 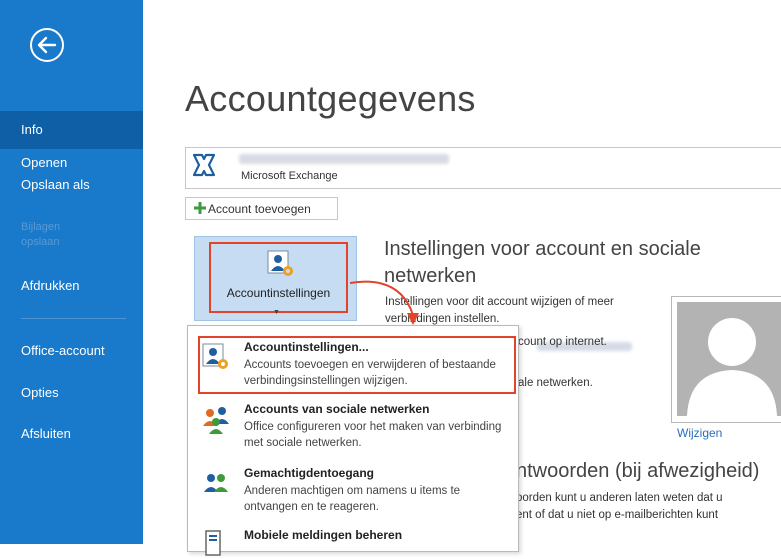 I want to click on page-title: Accountgegevens, so click(x=330, y=98).